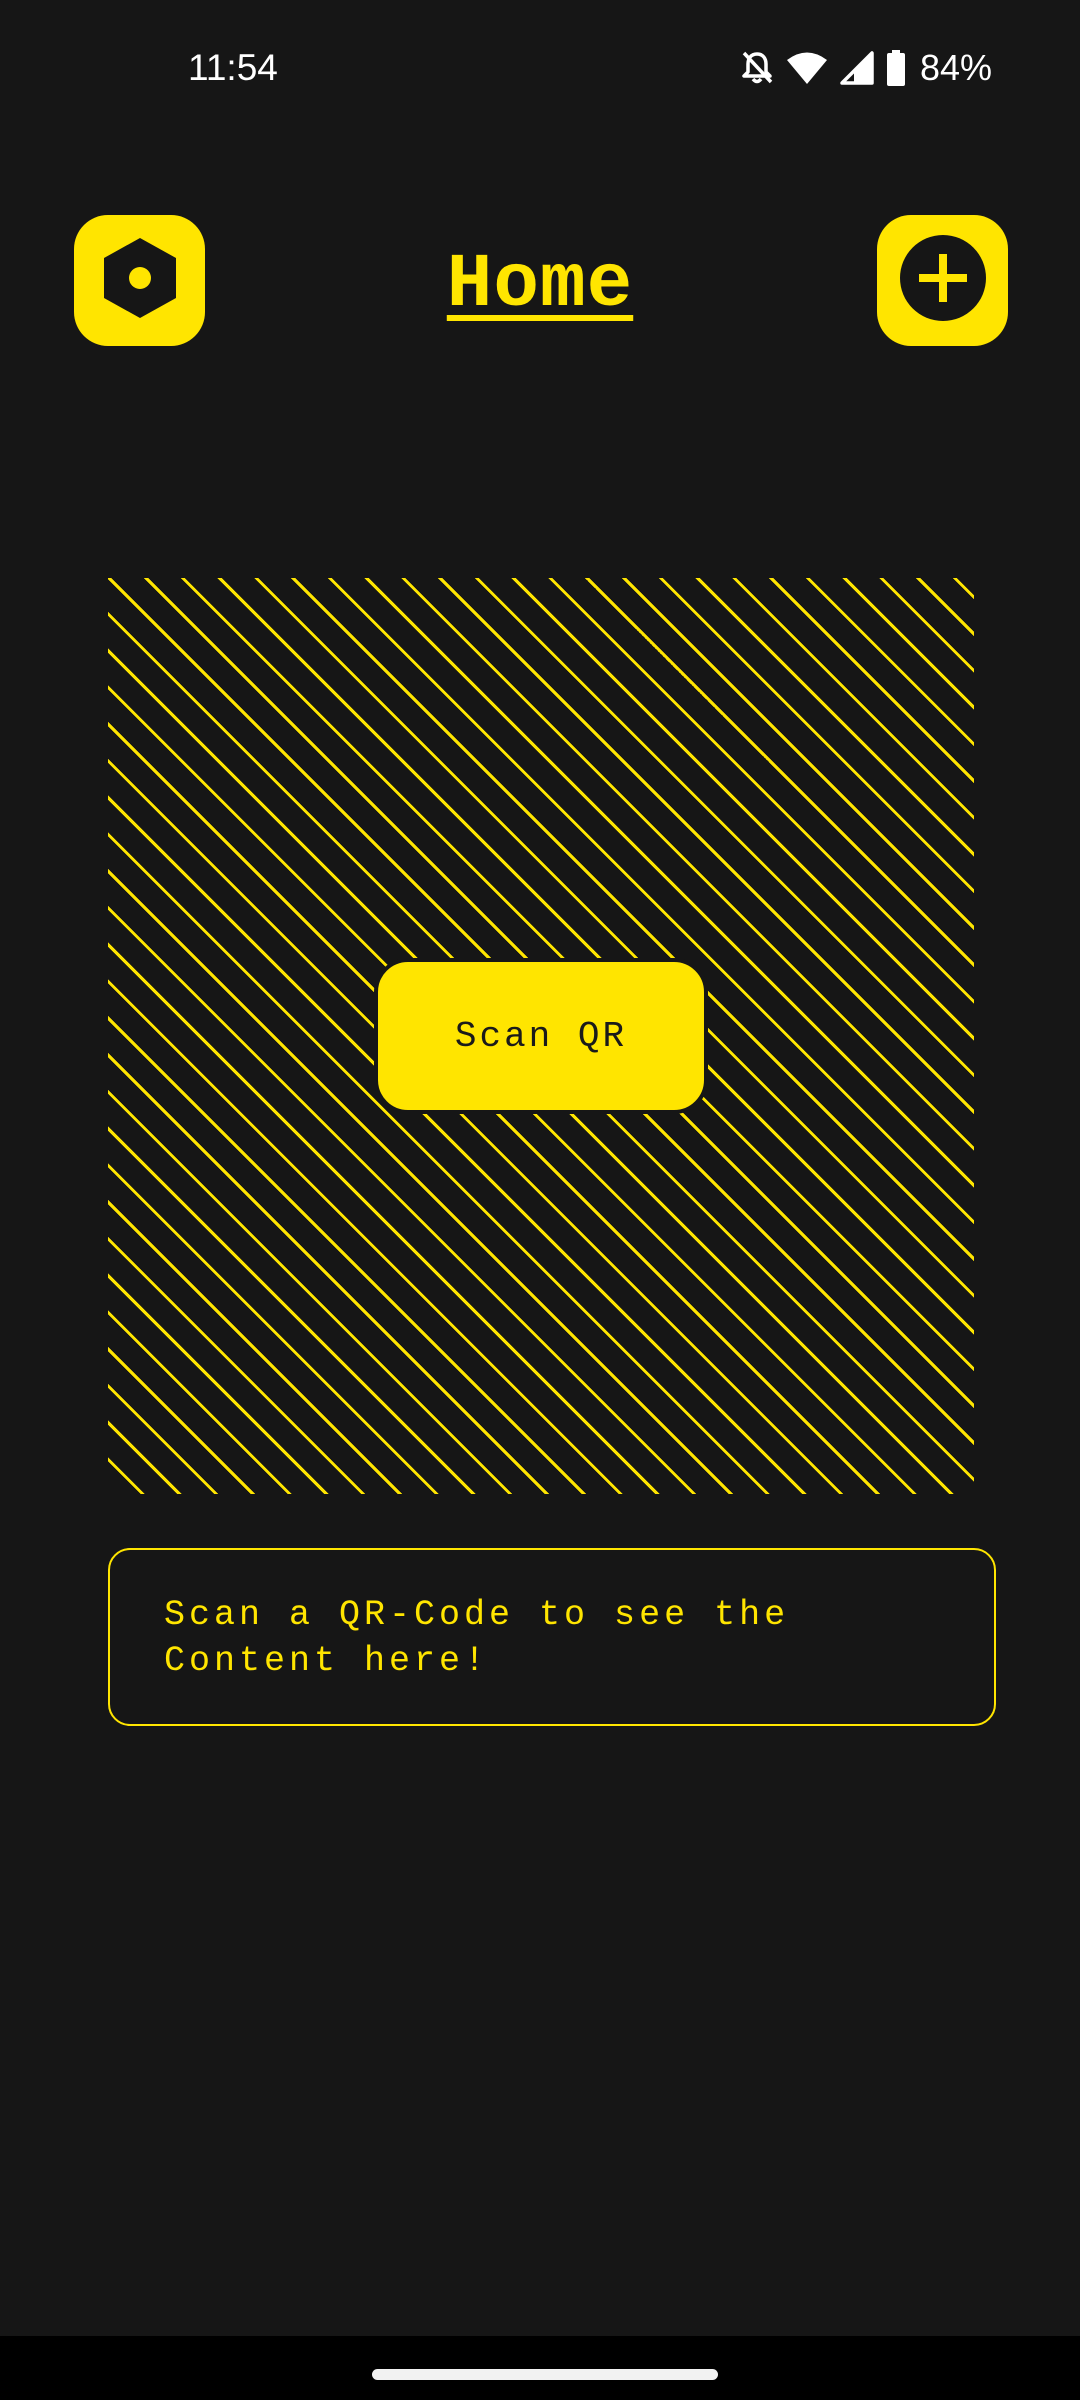 This screenshot has height=2400, width=1080. I want to click on cellular-signal-icon, so click(857, 68).